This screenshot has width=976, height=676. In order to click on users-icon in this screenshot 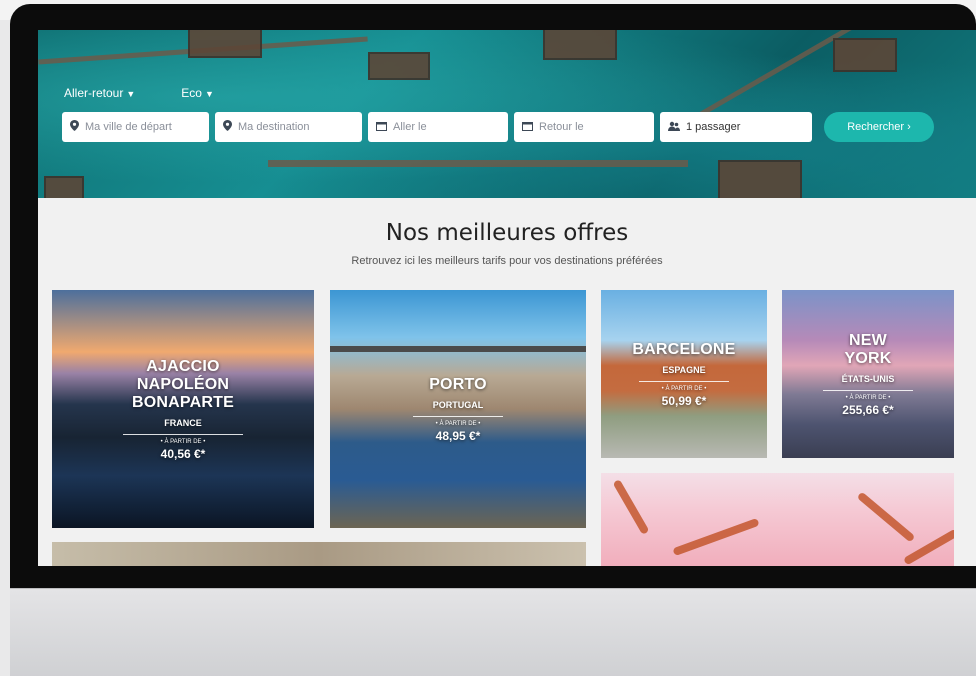, I will do `click(674, 127)`.